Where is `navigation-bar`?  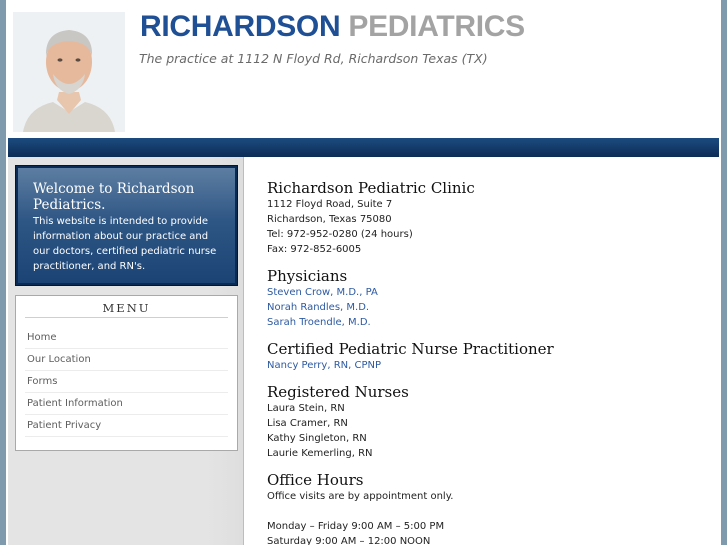
navigation-bar is located at coordinates (363, 147).